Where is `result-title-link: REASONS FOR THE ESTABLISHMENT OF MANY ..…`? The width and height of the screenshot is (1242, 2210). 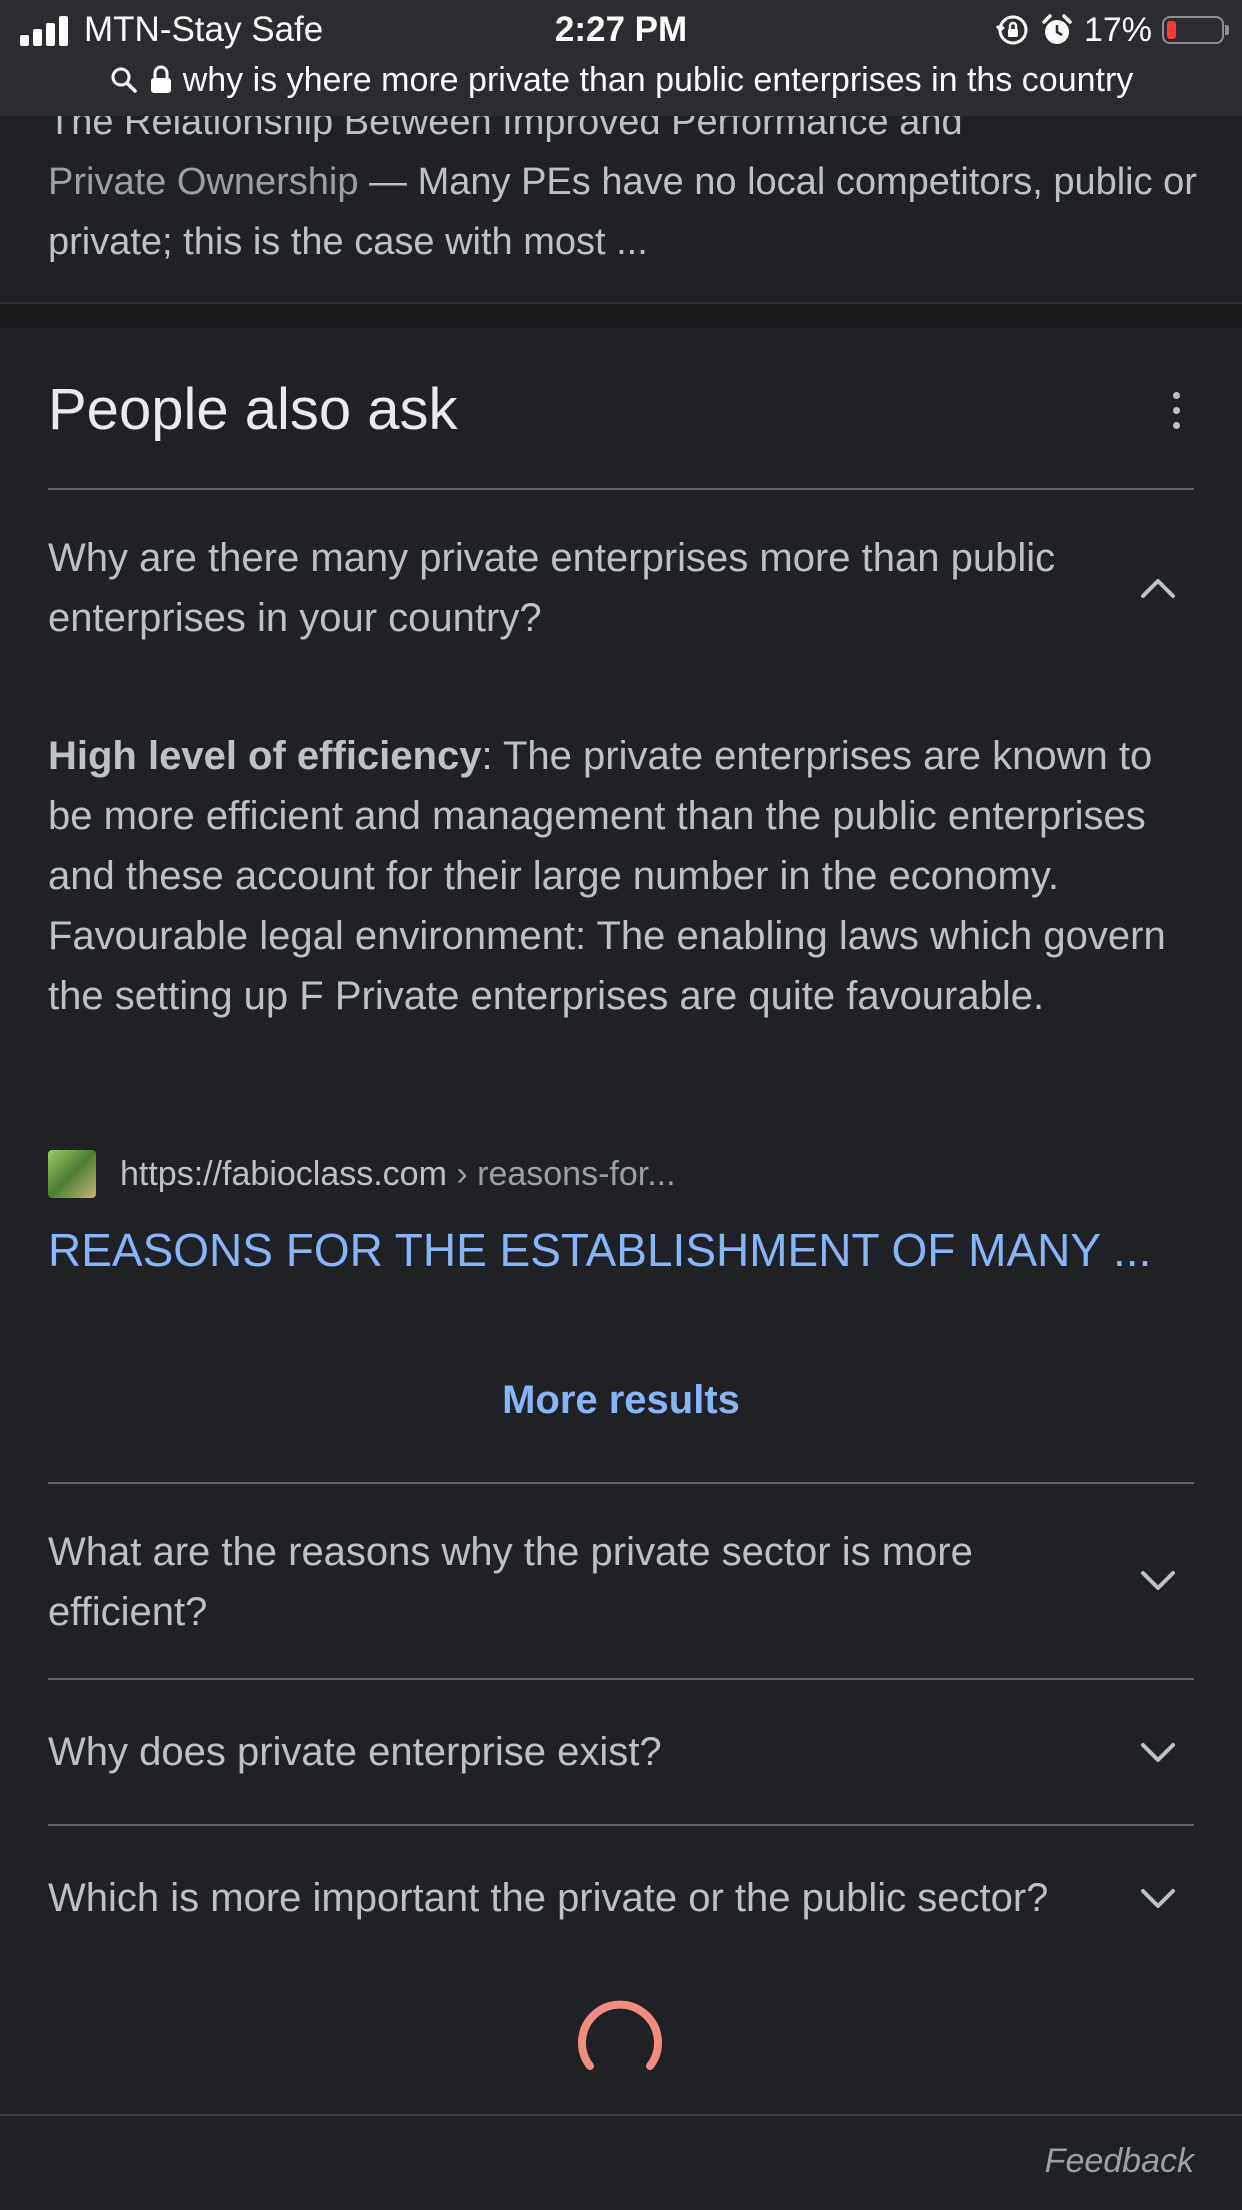
result-title-link: REASONS FOR THE ESTABLISHMENT OF MANY ..… is located at coordinates (599, 1250).